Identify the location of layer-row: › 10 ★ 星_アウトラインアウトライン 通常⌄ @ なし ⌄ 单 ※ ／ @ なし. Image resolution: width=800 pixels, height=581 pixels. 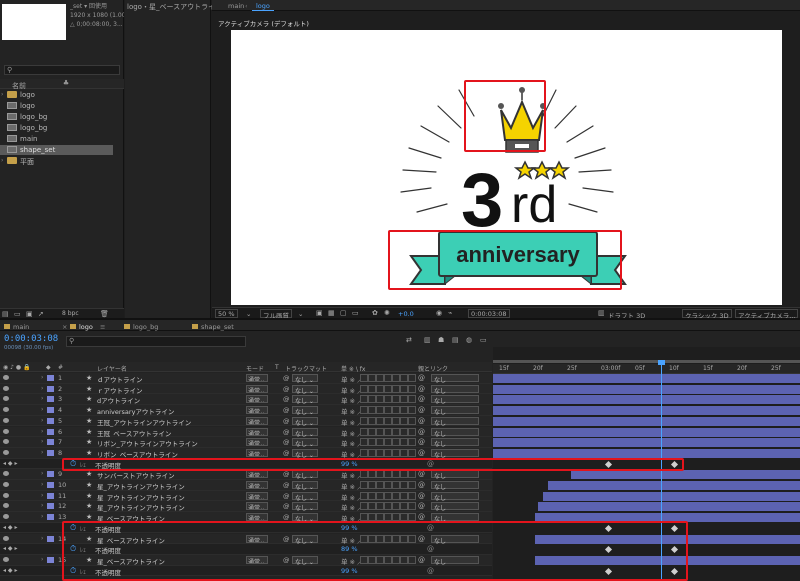
(246, 485).